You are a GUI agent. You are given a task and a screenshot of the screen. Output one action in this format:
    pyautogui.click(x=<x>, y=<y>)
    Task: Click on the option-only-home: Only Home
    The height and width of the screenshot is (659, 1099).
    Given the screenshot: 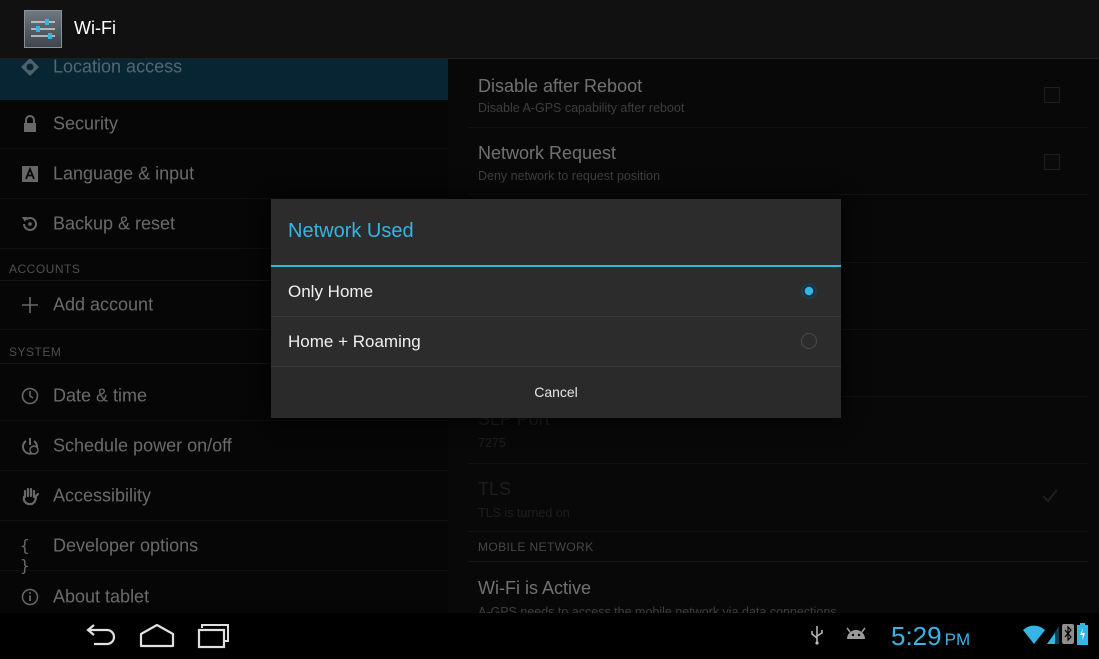 What is the action you would take?
    pyautogui.click(x=556, y=292)
    